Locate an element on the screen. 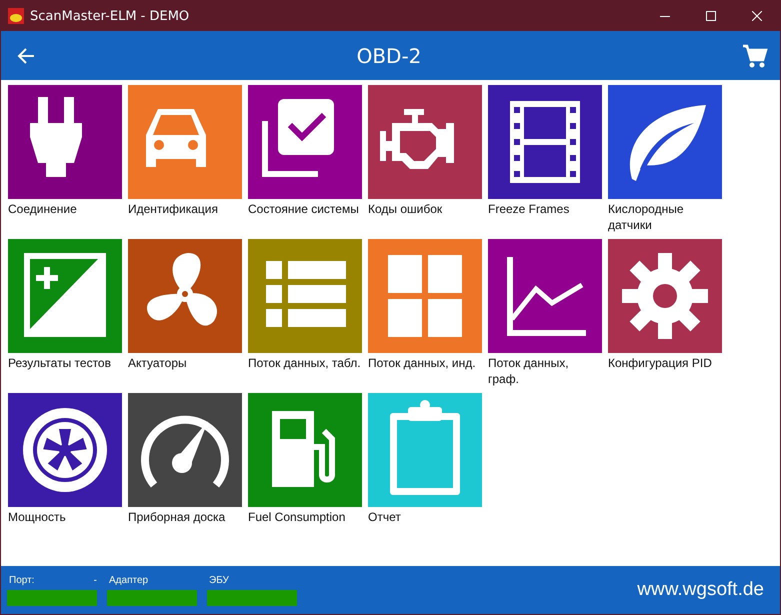 This screenshot has width=781, height=615. leaf-icon is located at coordinates (668, 143).